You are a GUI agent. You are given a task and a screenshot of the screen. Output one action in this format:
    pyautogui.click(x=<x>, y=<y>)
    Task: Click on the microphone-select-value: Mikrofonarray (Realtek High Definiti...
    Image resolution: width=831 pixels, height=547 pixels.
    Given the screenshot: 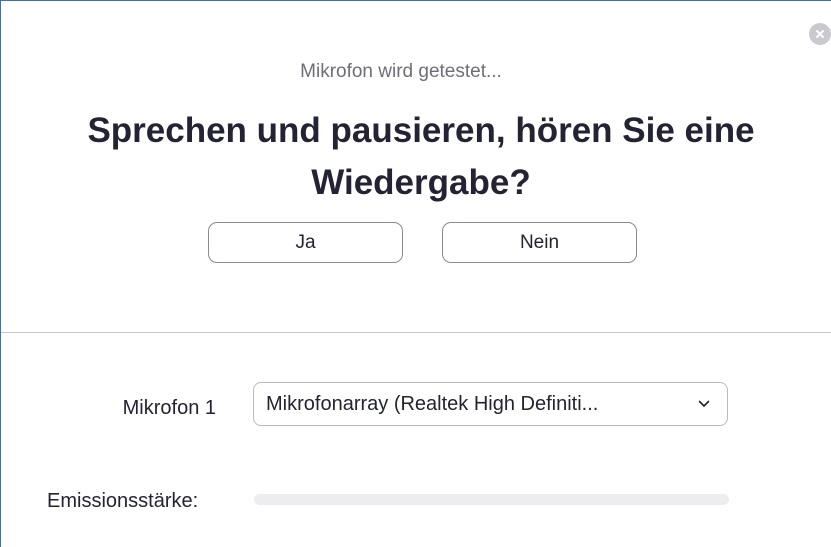 What is the action you would take?
    pyautogui.click(x=432, y=403)
    